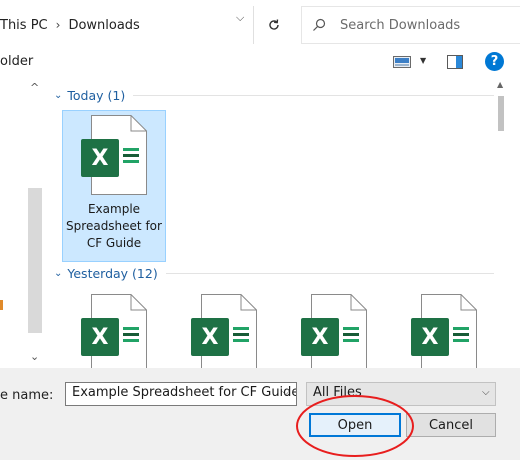 This screenshot has height=460, width=520. Describe the element at coordinates (16, 61) in the screenshot. I see `new-folder-button: older` at that location.